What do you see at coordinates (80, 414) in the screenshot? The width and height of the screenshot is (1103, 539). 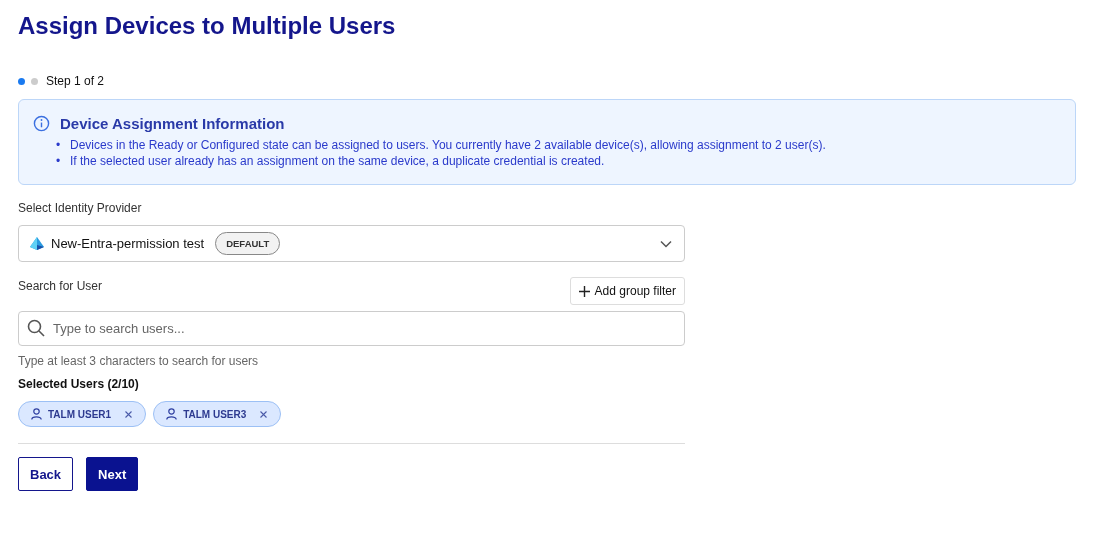 I see `user-name: TALM USER1` at bounding box center [80, 414].